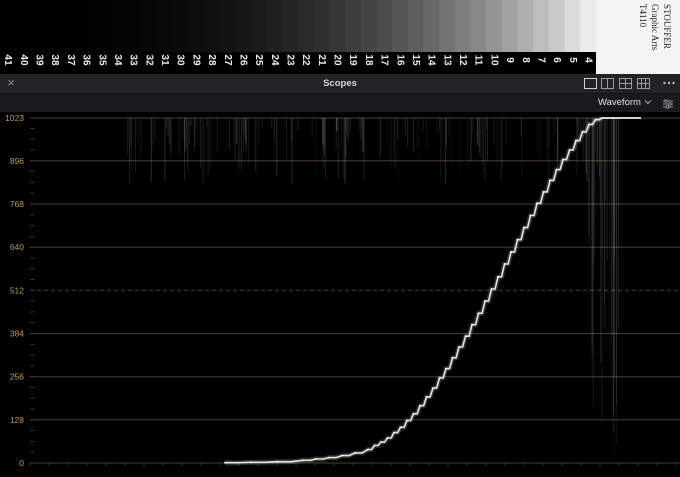 This screenshot has height=477, width=680. Describe the element at coordinates (590, 83) in the screenshot. I see `single-view-icon` at that location.